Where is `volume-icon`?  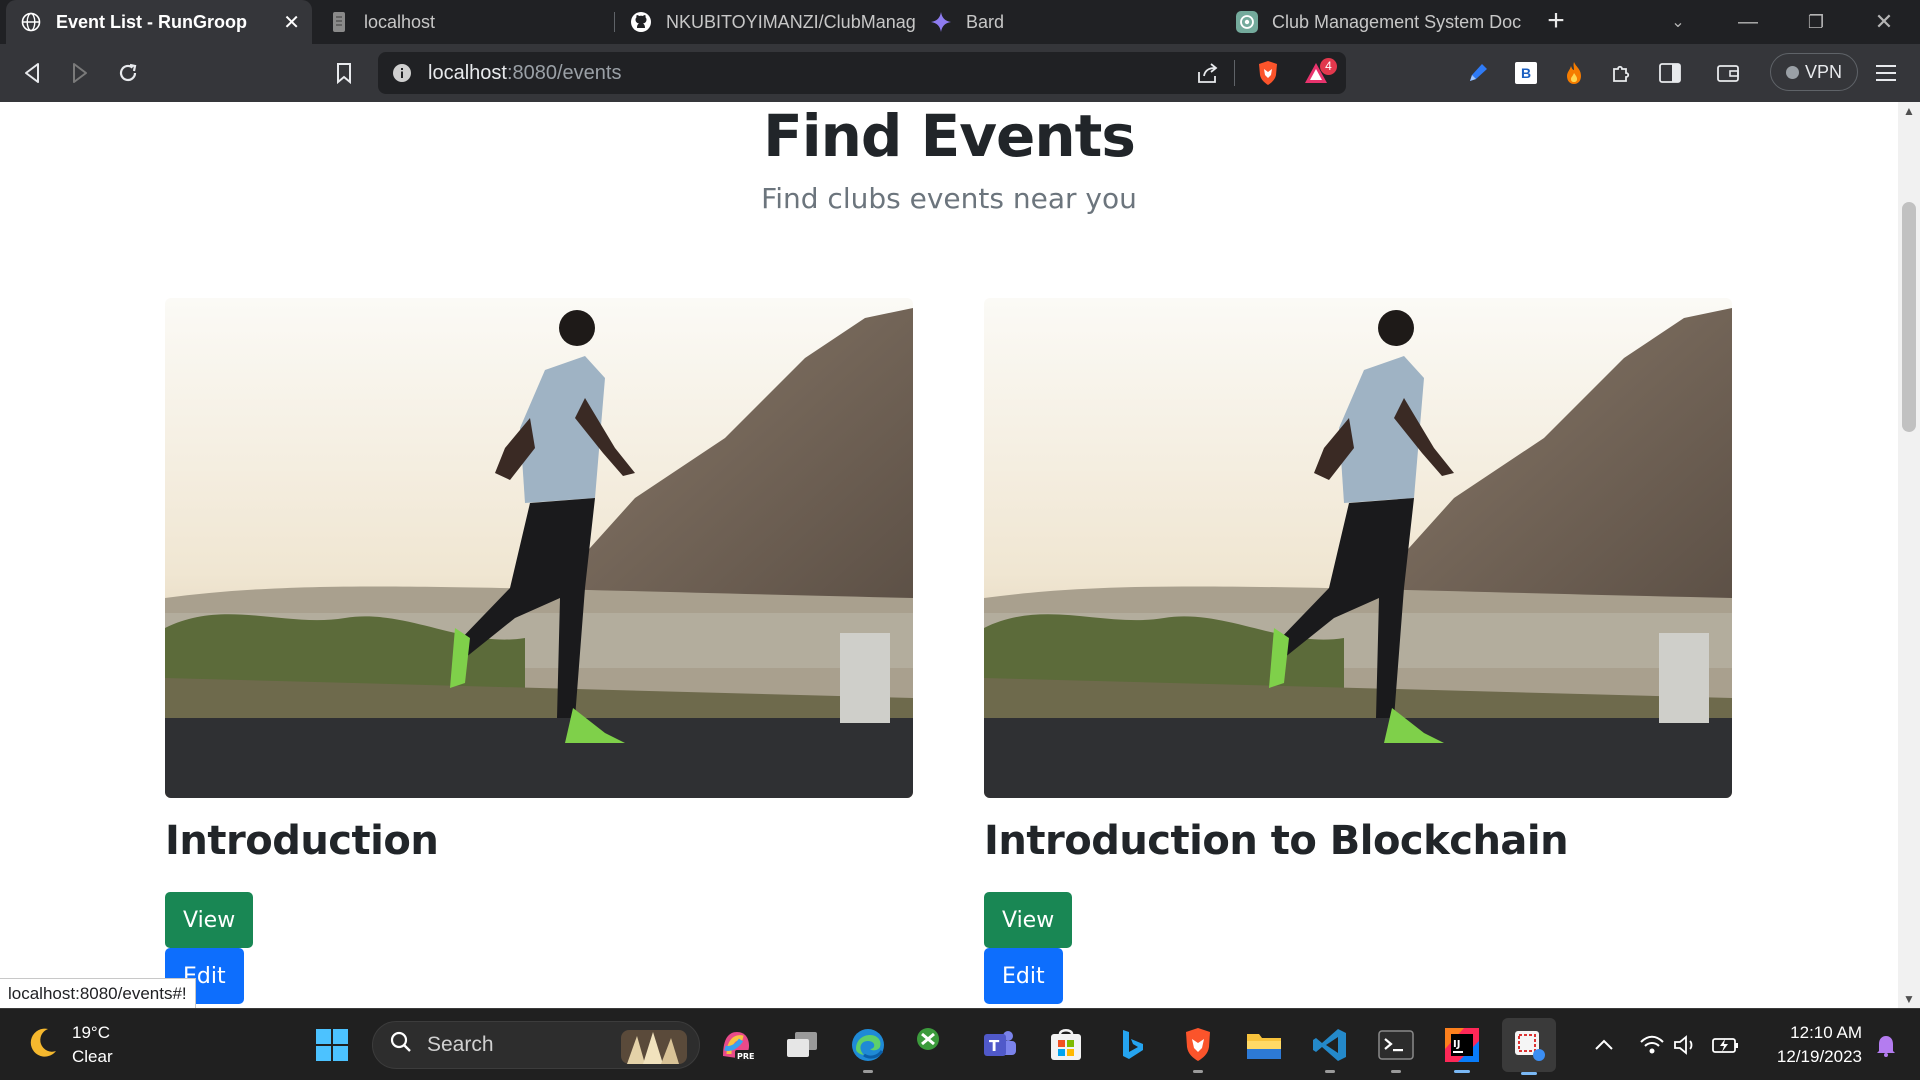
volume-icon is located at coordinates (1686, 1045).